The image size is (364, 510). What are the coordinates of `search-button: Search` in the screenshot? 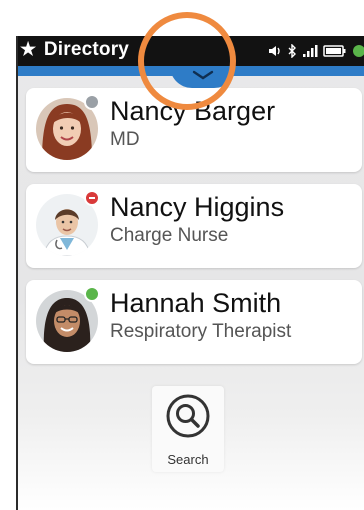 It's located at (188, 429).